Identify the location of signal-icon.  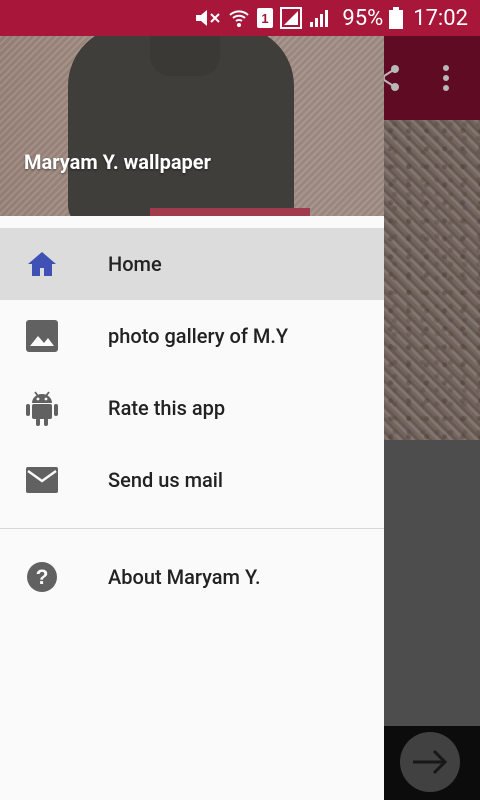
(320, 18).